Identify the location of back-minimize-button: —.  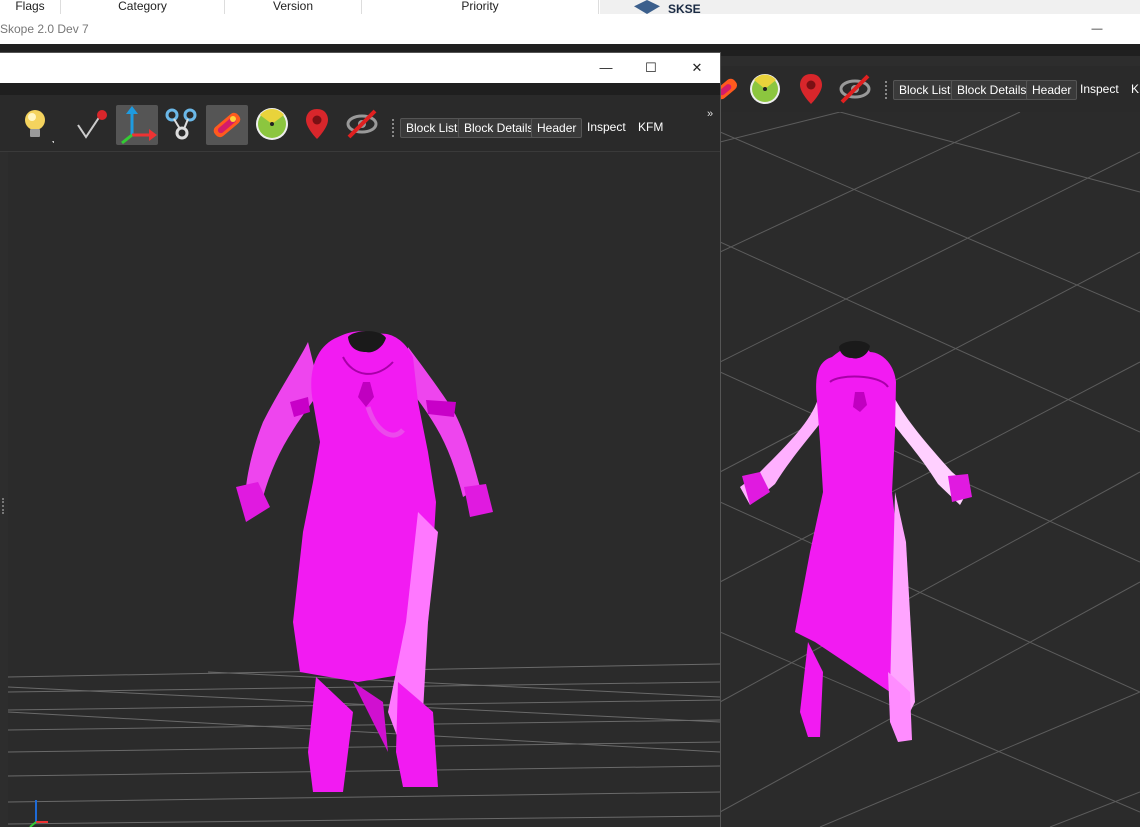
(1097, 29).